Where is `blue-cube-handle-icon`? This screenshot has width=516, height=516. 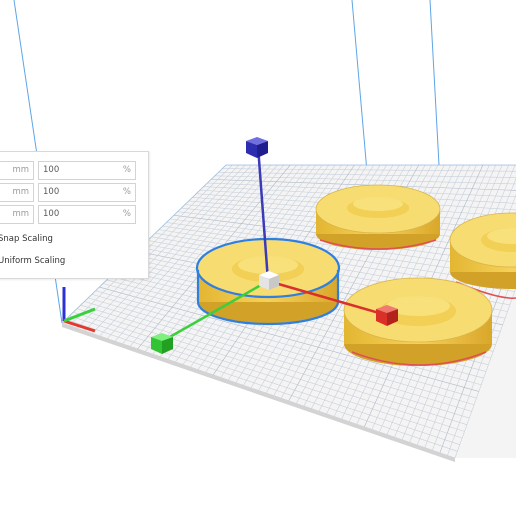
blue-cube-handle-icon is located at coordinates (257, 147).